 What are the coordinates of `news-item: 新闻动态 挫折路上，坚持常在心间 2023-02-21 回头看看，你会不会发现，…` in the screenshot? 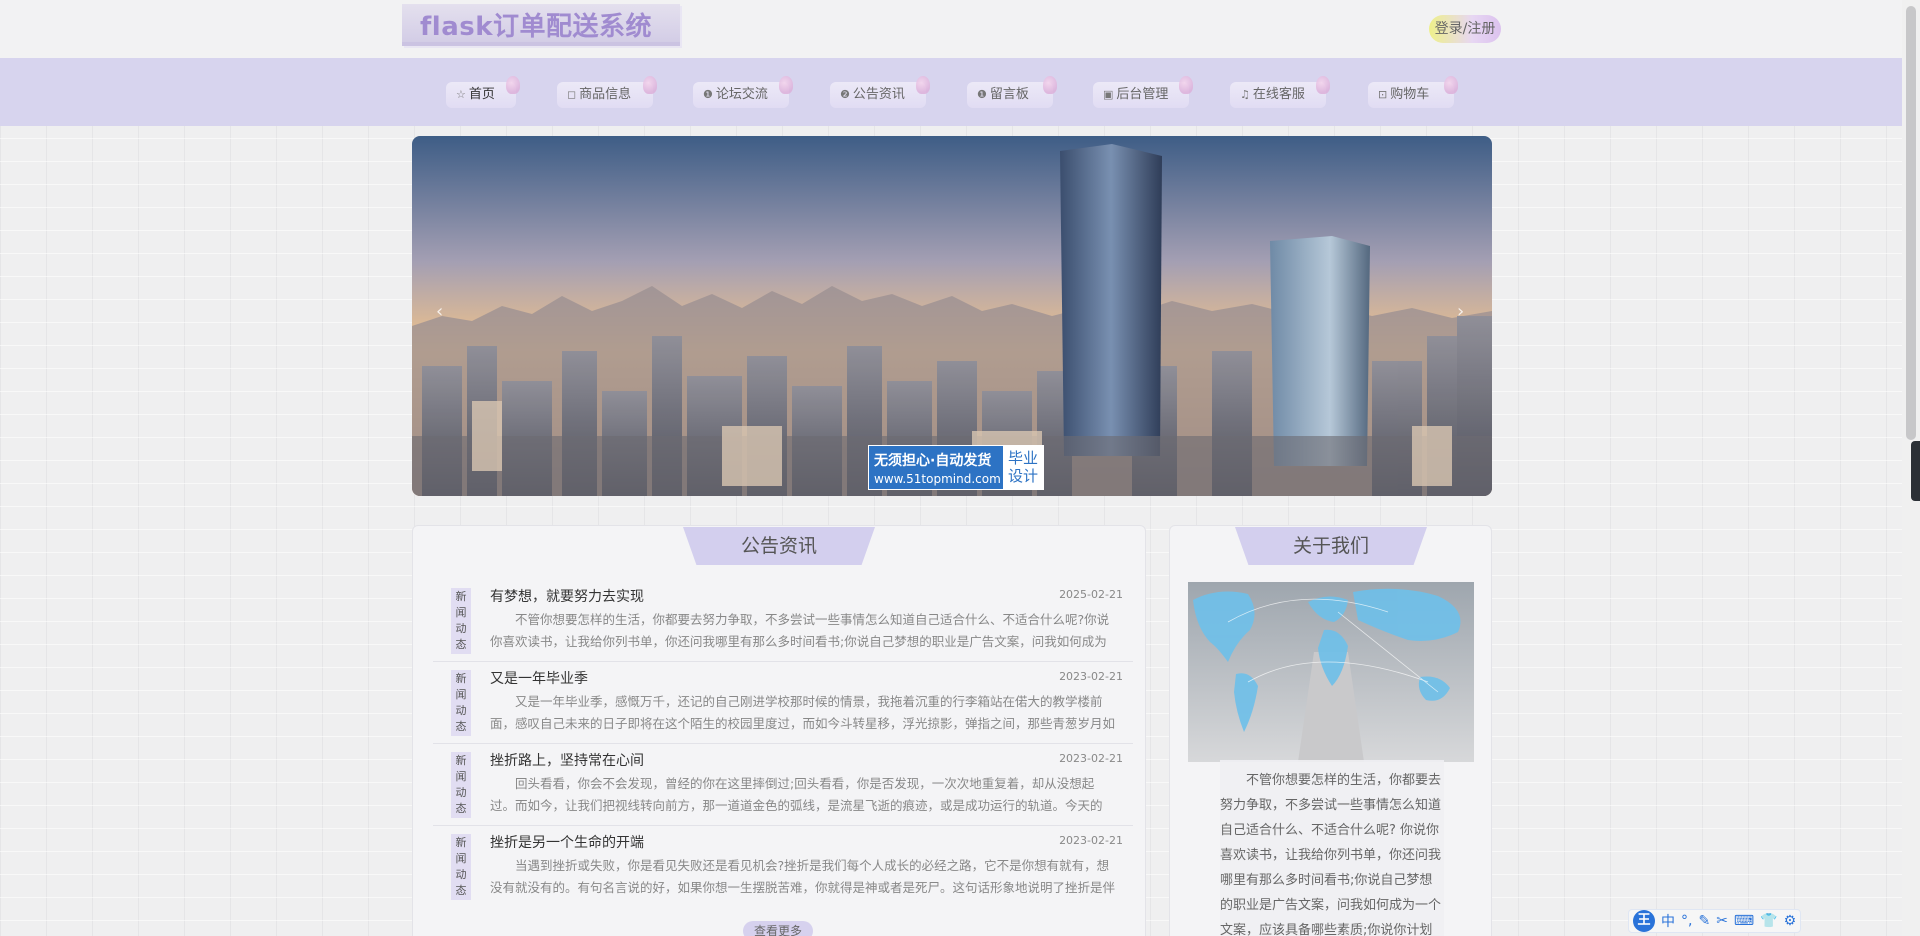 It's located at (783, 786).